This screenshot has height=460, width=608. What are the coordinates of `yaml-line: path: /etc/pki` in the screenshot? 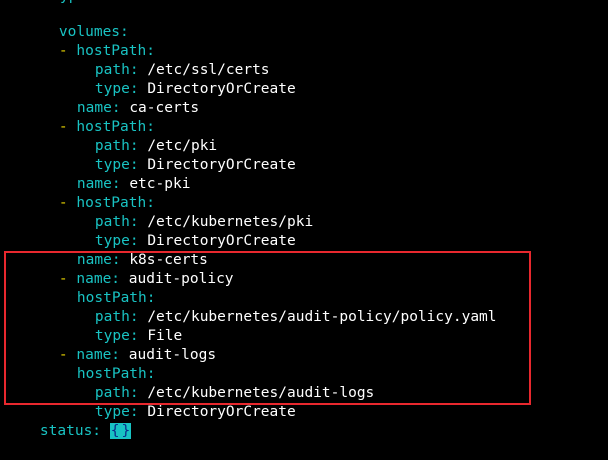 It's located at (138, 136).